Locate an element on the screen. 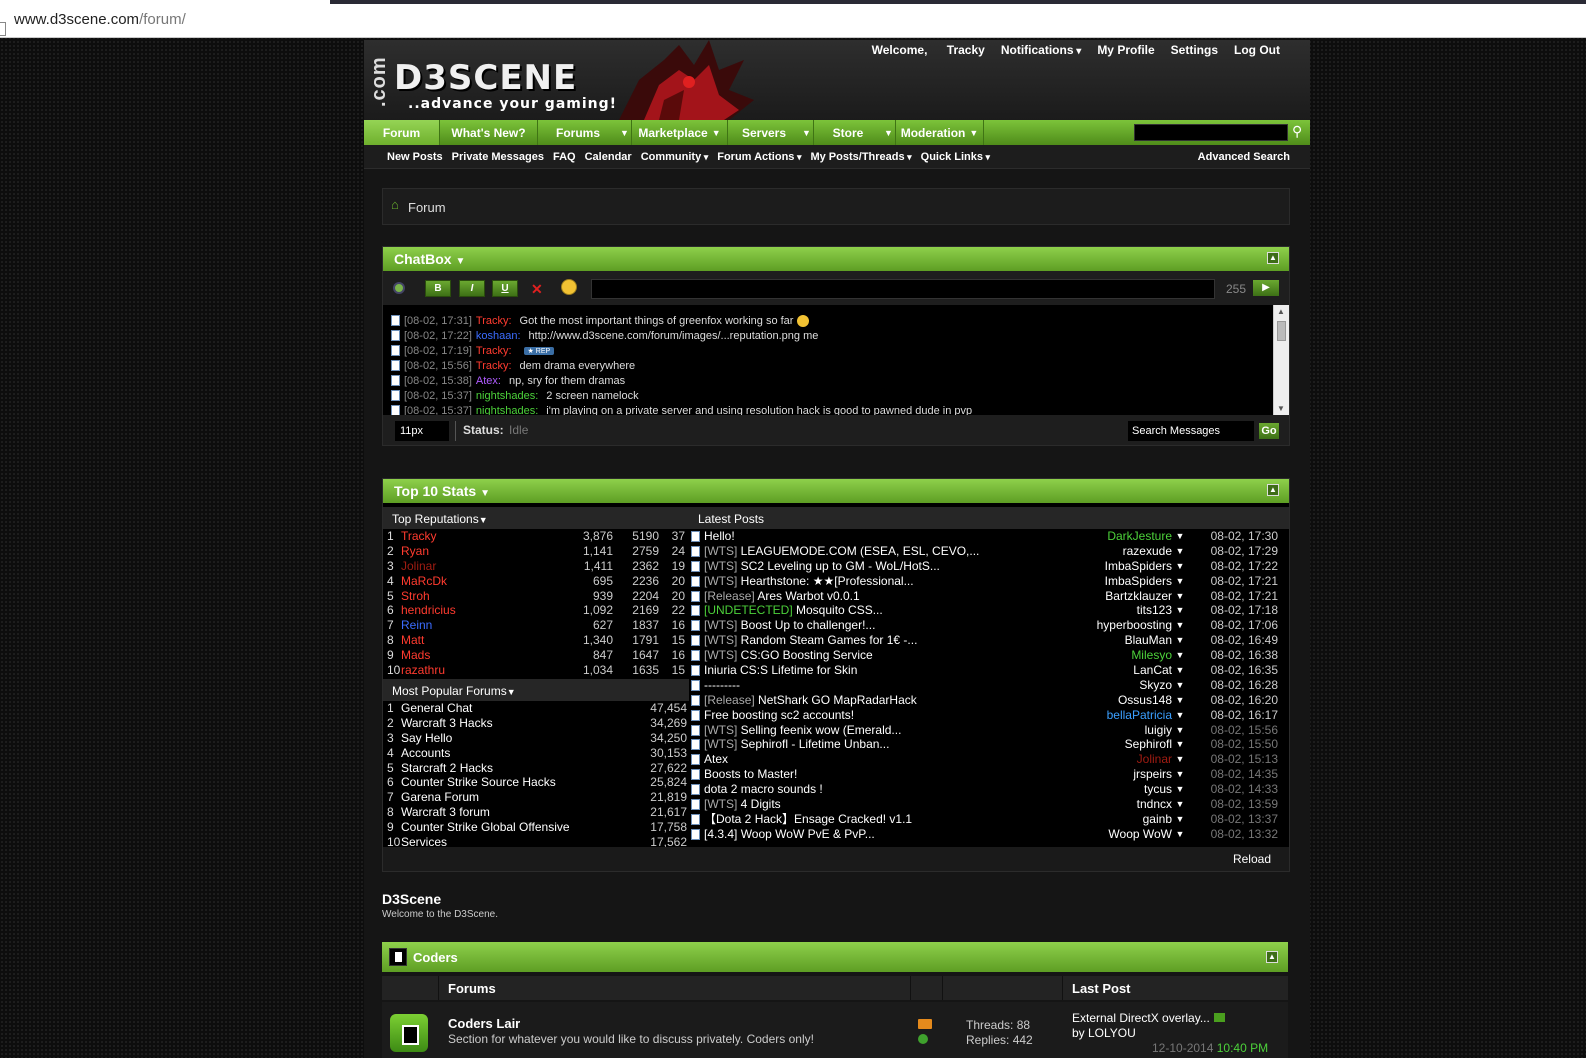  poster-link: ImbaSpiders is located at coordinates (1122, 581).